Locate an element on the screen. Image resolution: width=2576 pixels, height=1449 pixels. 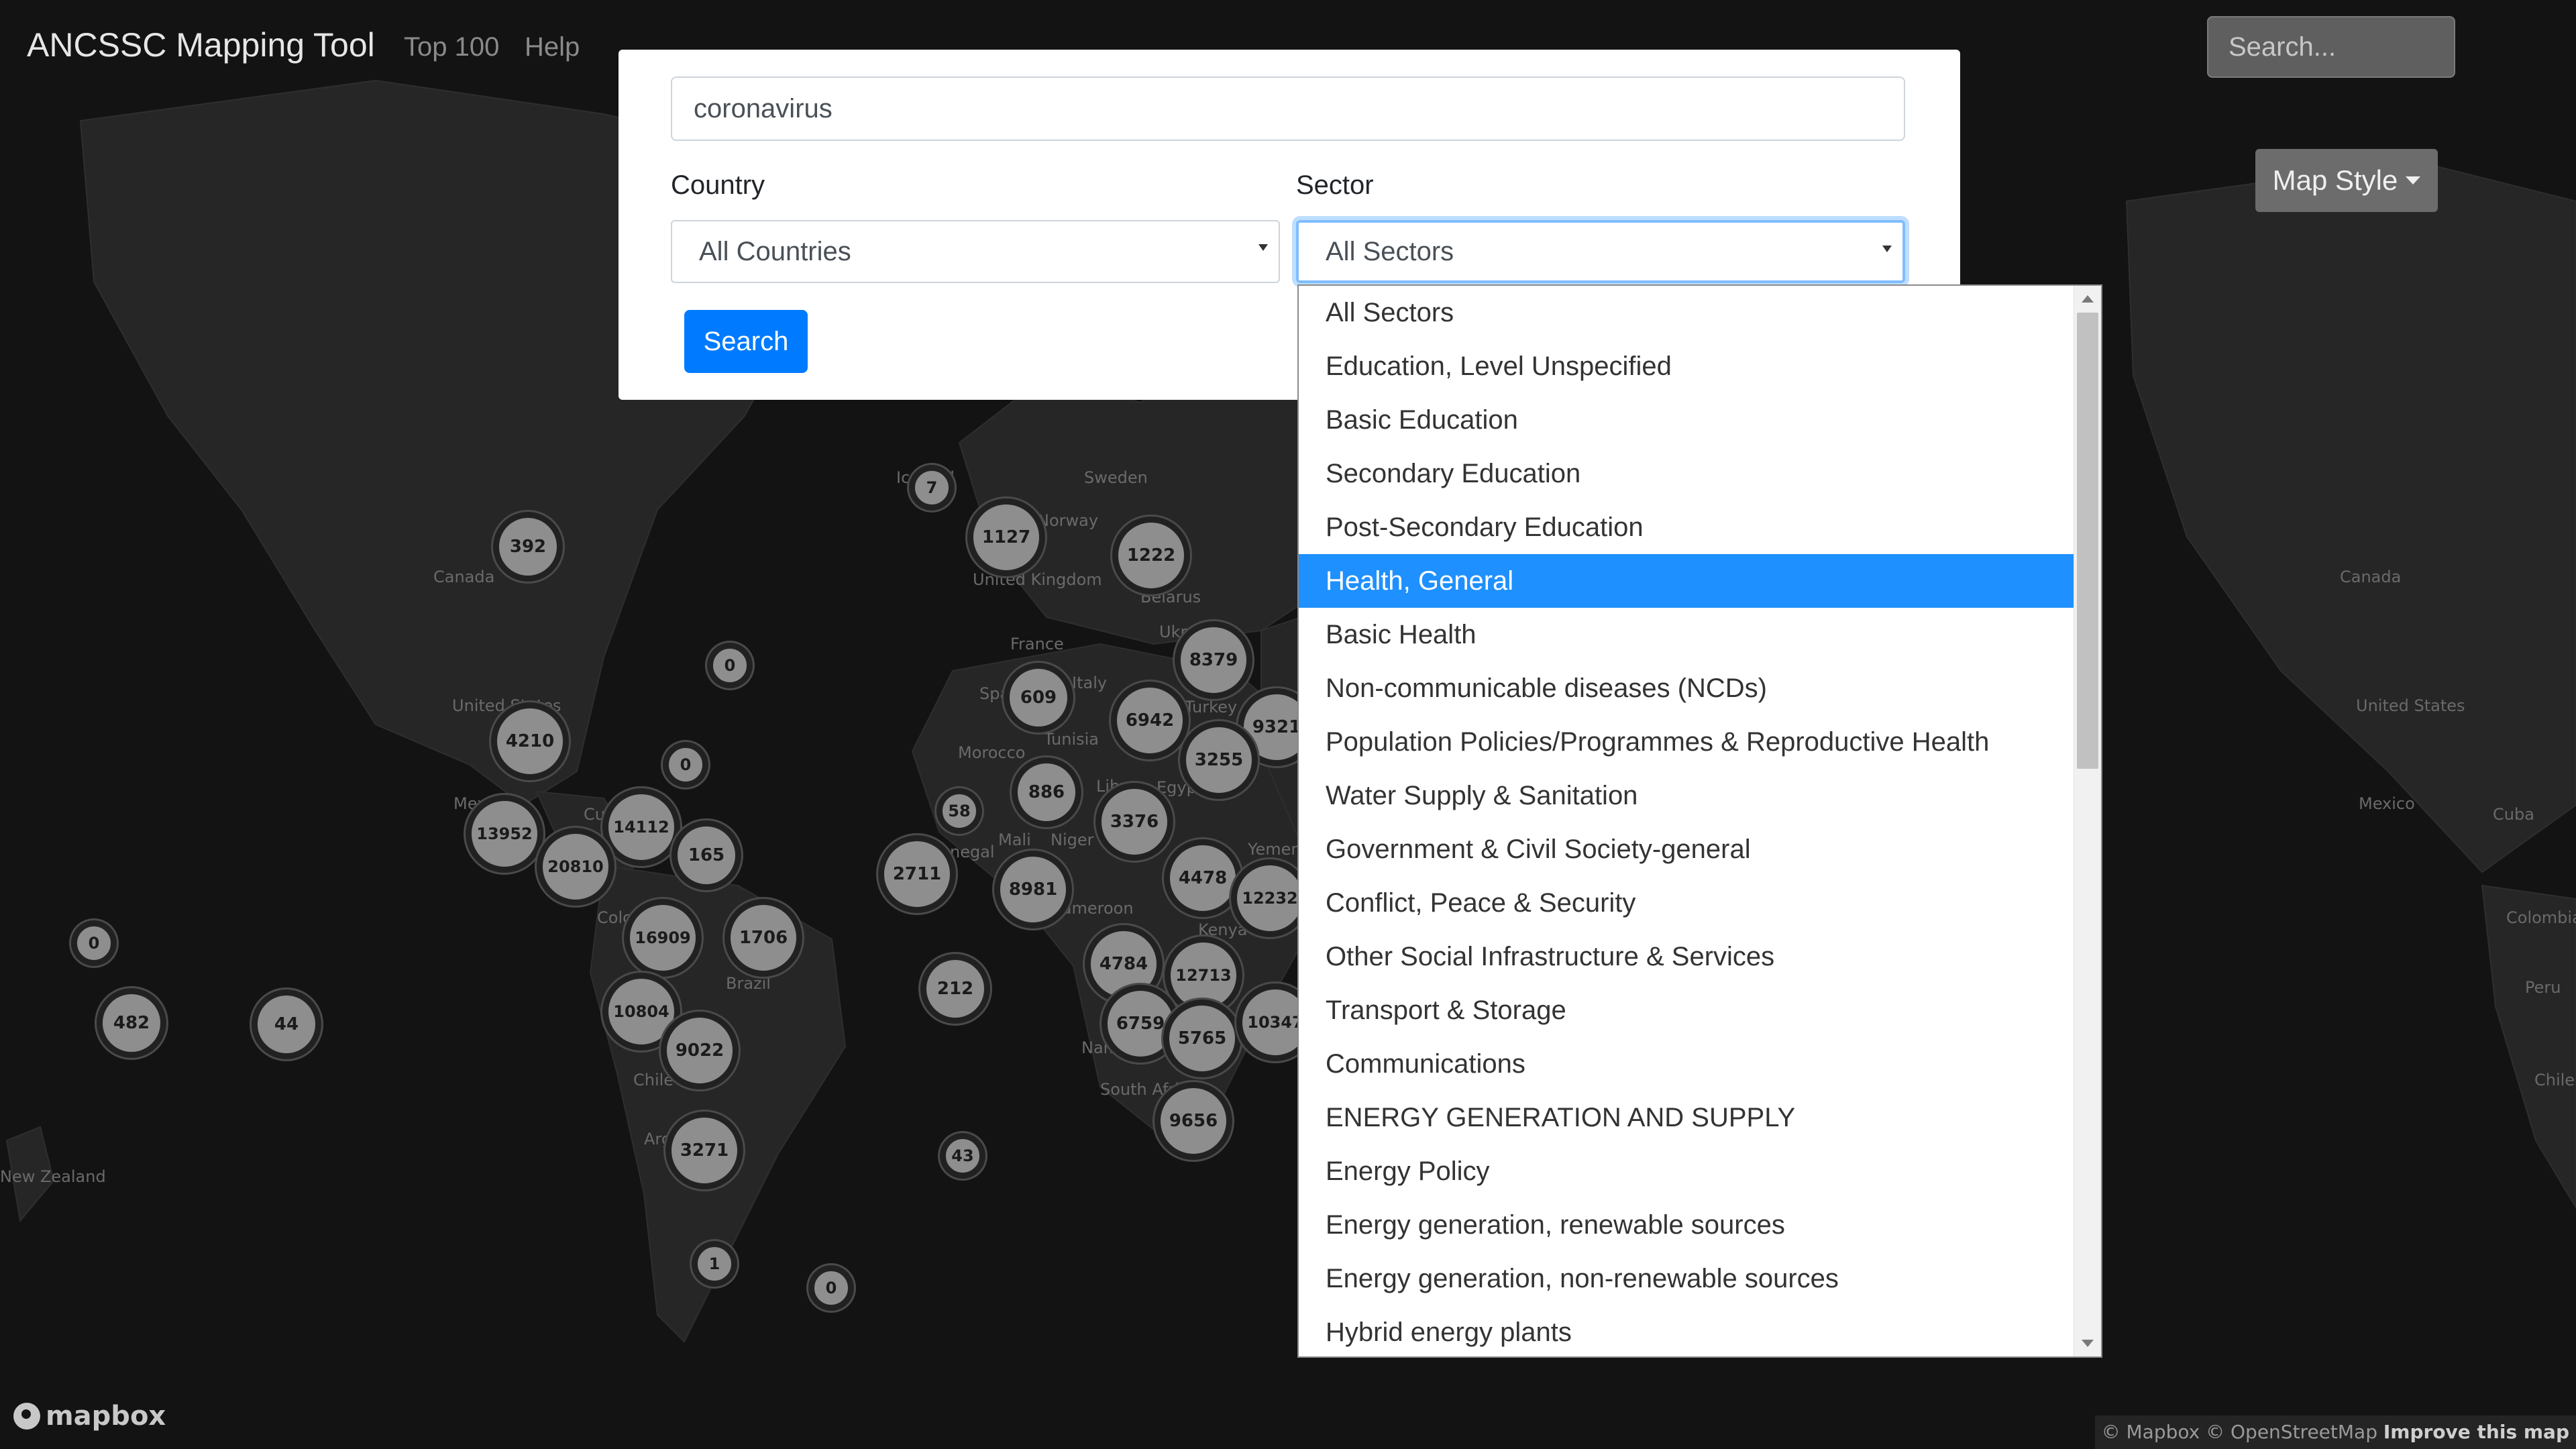
cluster-marker: 392 is located at coordinates (528, 547).